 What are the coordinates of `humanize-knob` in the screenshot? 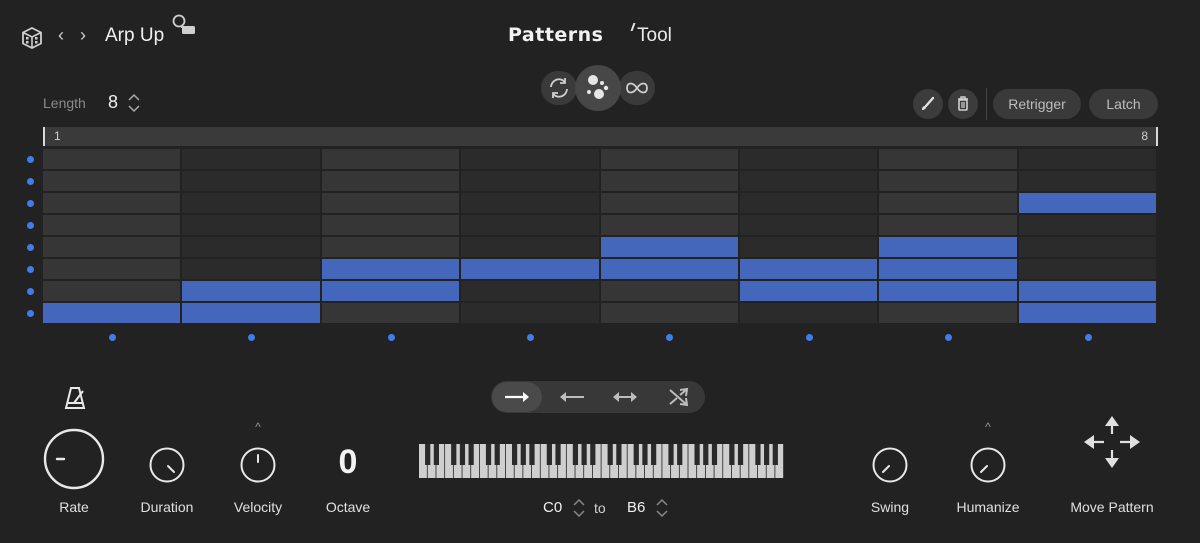 It's located at (988, 465).